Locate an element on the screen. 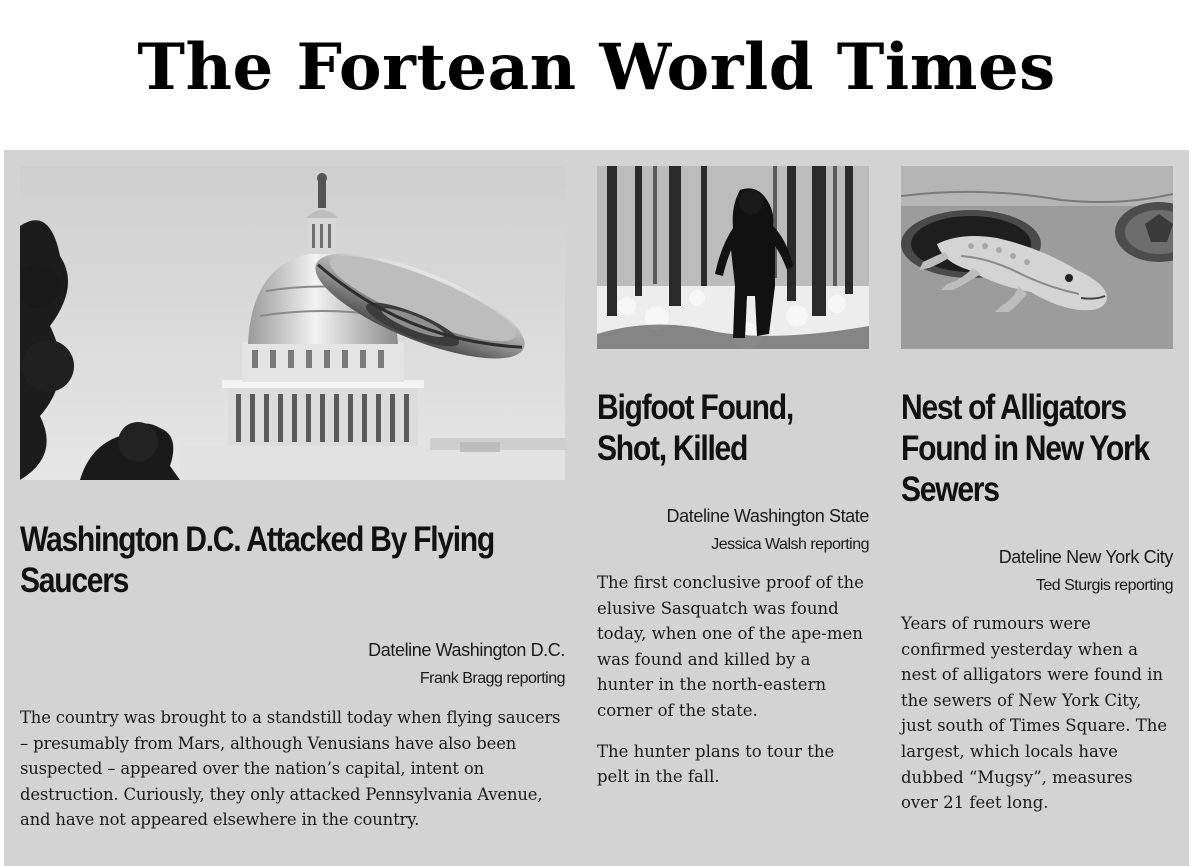 The height and width of the screenshot is (866, 1193). article-photo-bigfoot is located at coordinates (733, 257).